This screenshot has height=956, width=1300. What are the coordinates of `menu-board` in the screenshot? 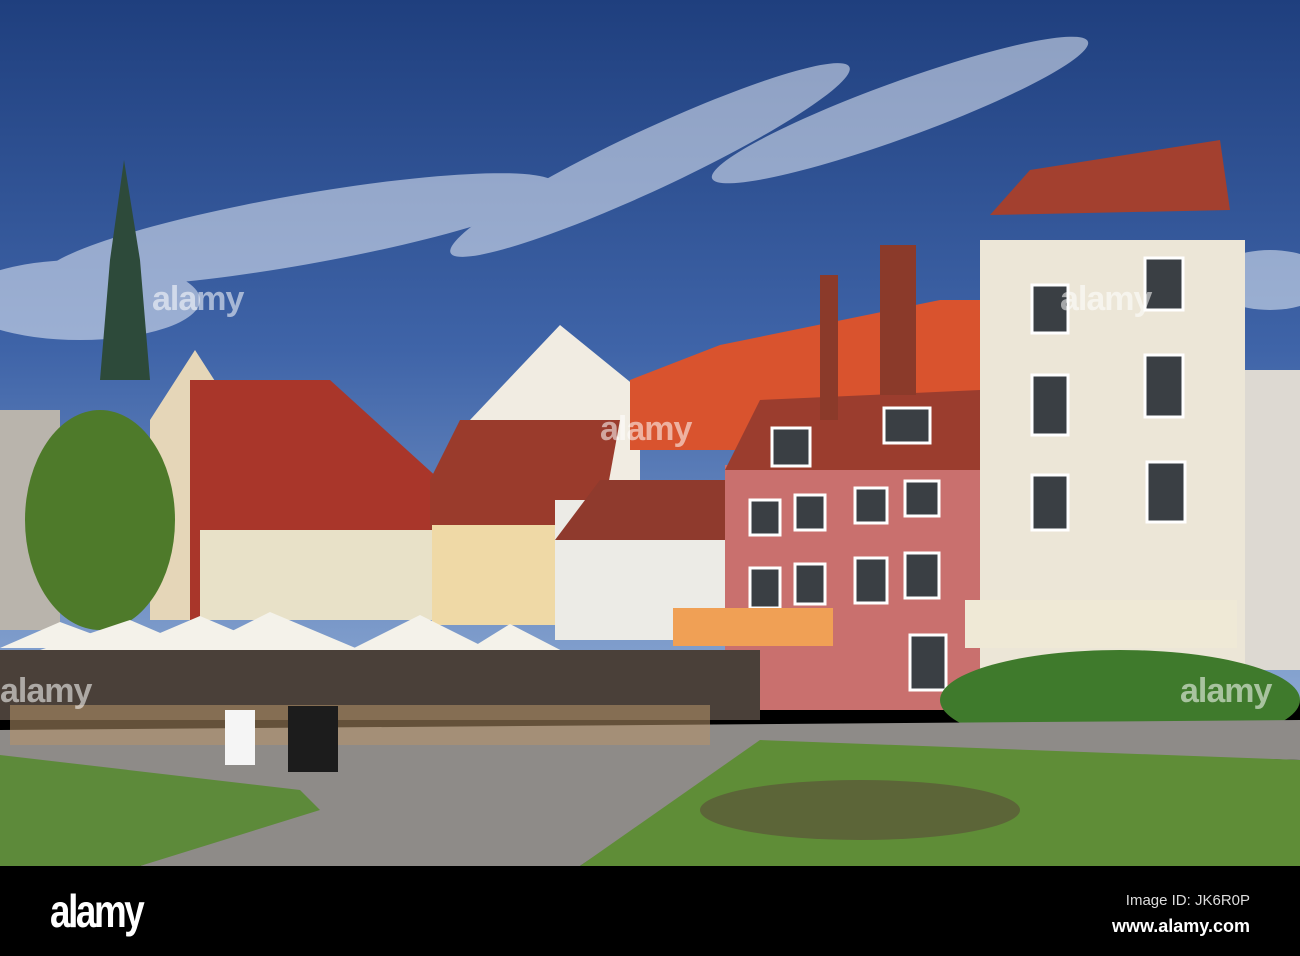 It's located at (313, 739).